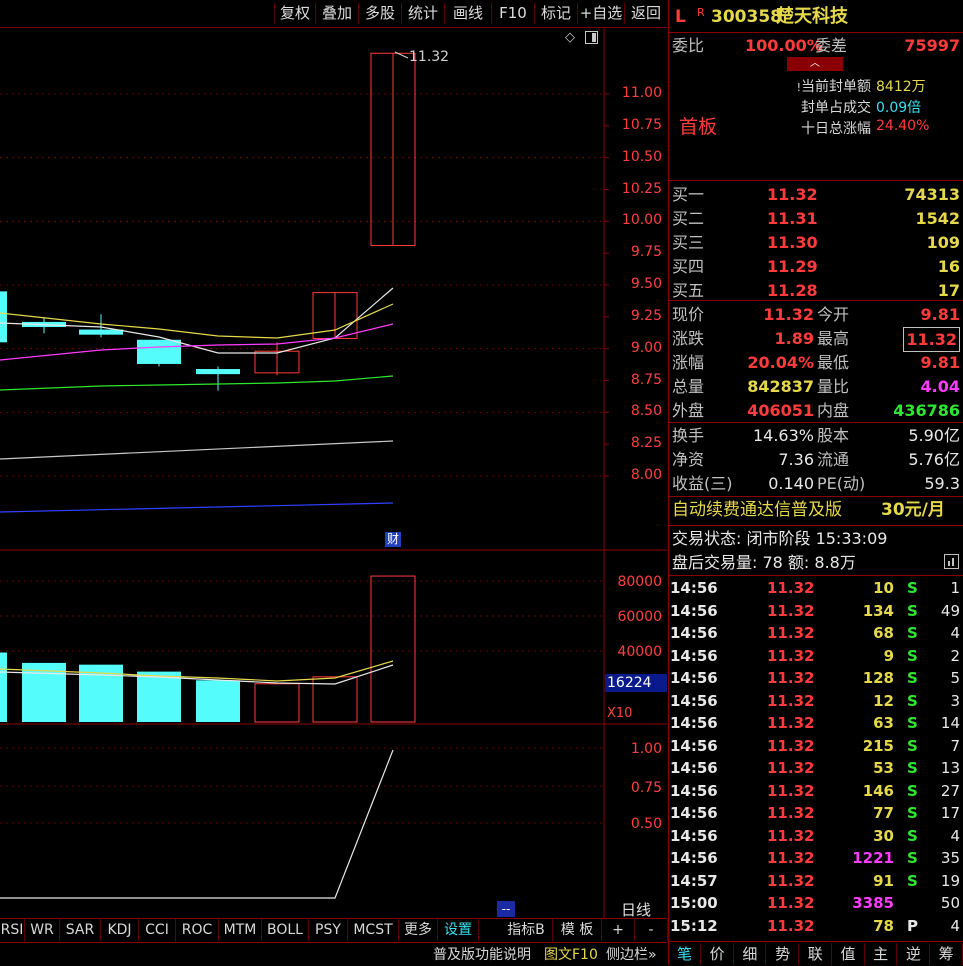 This screenshot has width=963, height=966. Describe the element at coordinates (328, 930) in the screenshot. I see `tab-psy: PSY` at that location.